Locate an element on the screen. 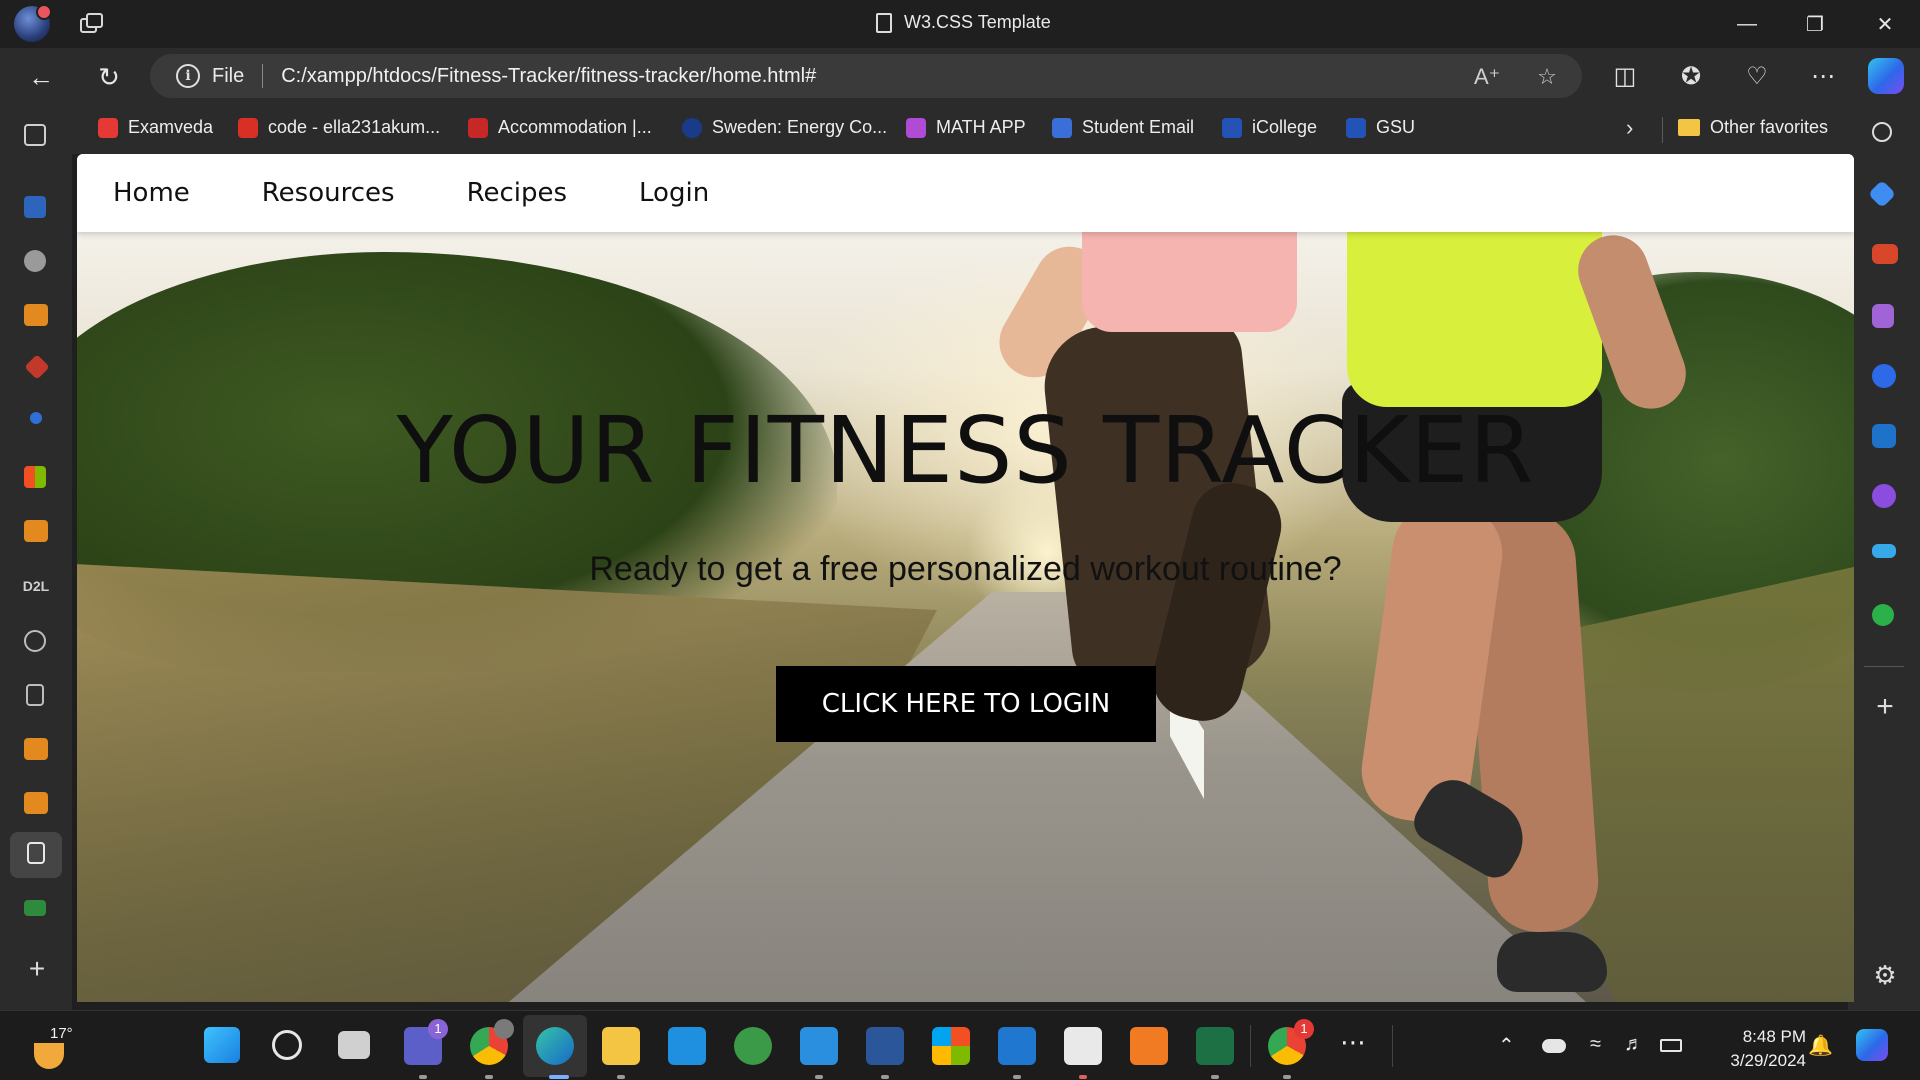 Image resolution: width=1920 pixels, height=1080 pixels. volume-icon: ♬ is located at coordinates (1634, 1044).